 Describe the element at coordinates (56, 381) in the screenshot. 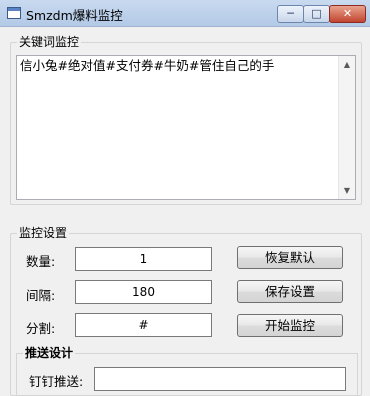

I see `dingtalk-push-label: 钉钉推送:` at that location.